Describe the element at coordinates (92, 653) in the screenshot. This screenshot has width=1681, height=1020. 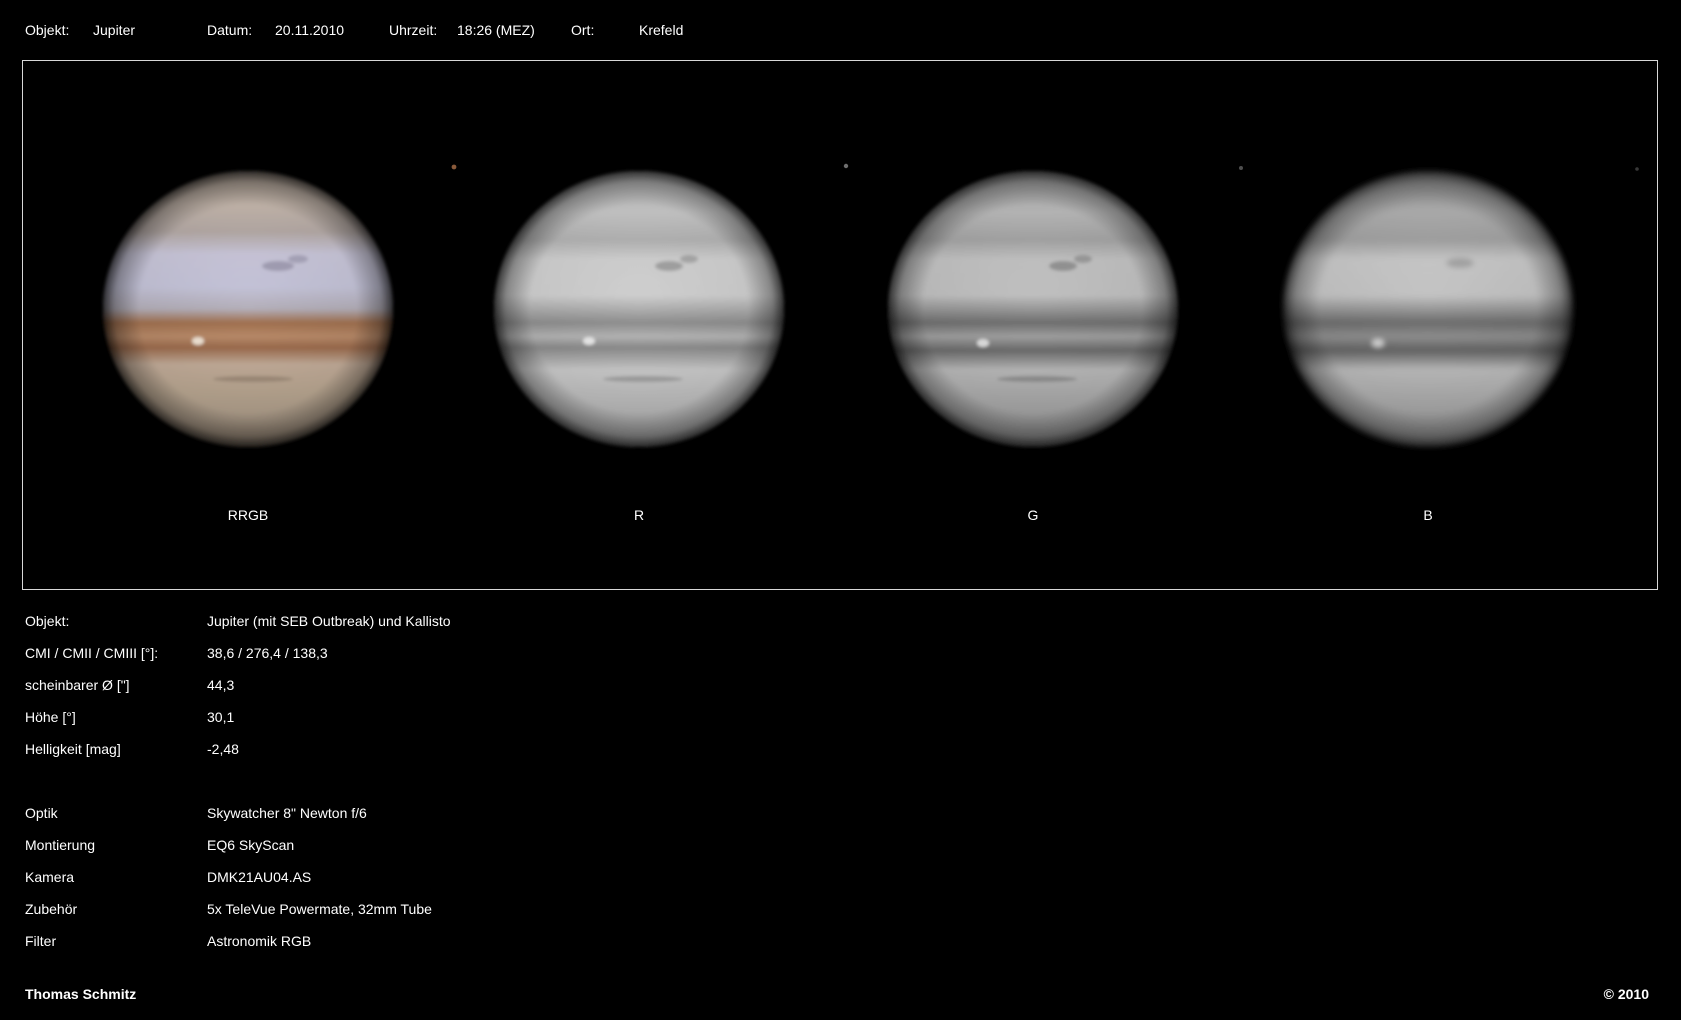
I see `detail-label: CMI / CMII / CMIII [°]:` at that location.